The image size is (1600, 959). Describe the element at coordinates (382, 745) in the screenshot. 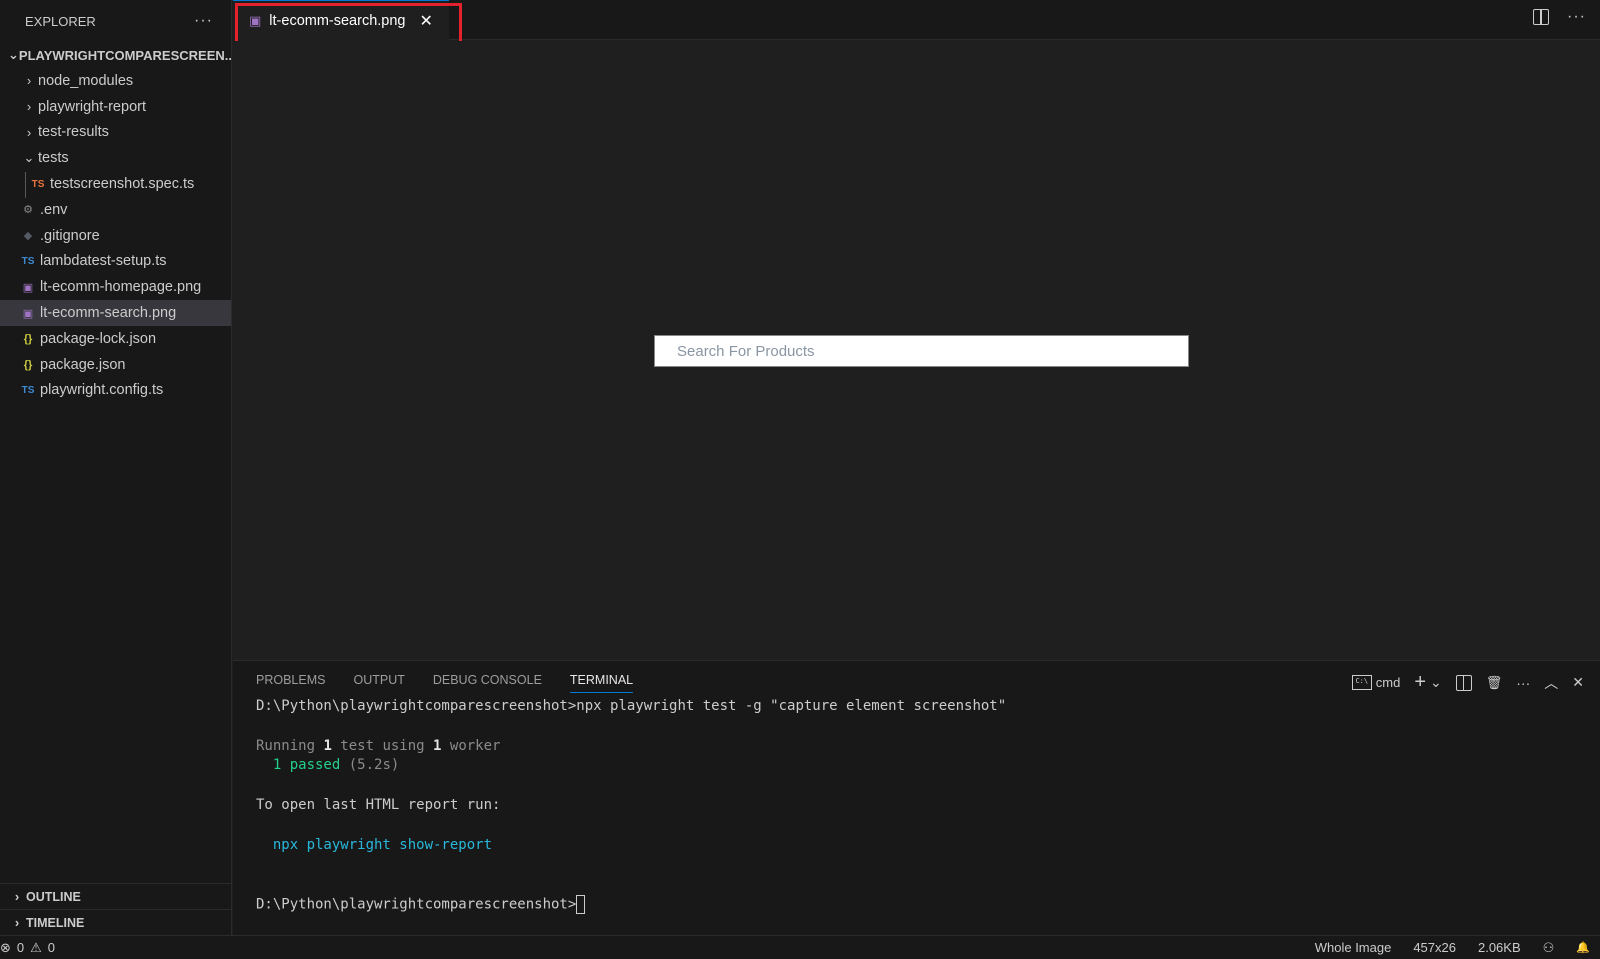

I see `running-mid: test using` at that location.